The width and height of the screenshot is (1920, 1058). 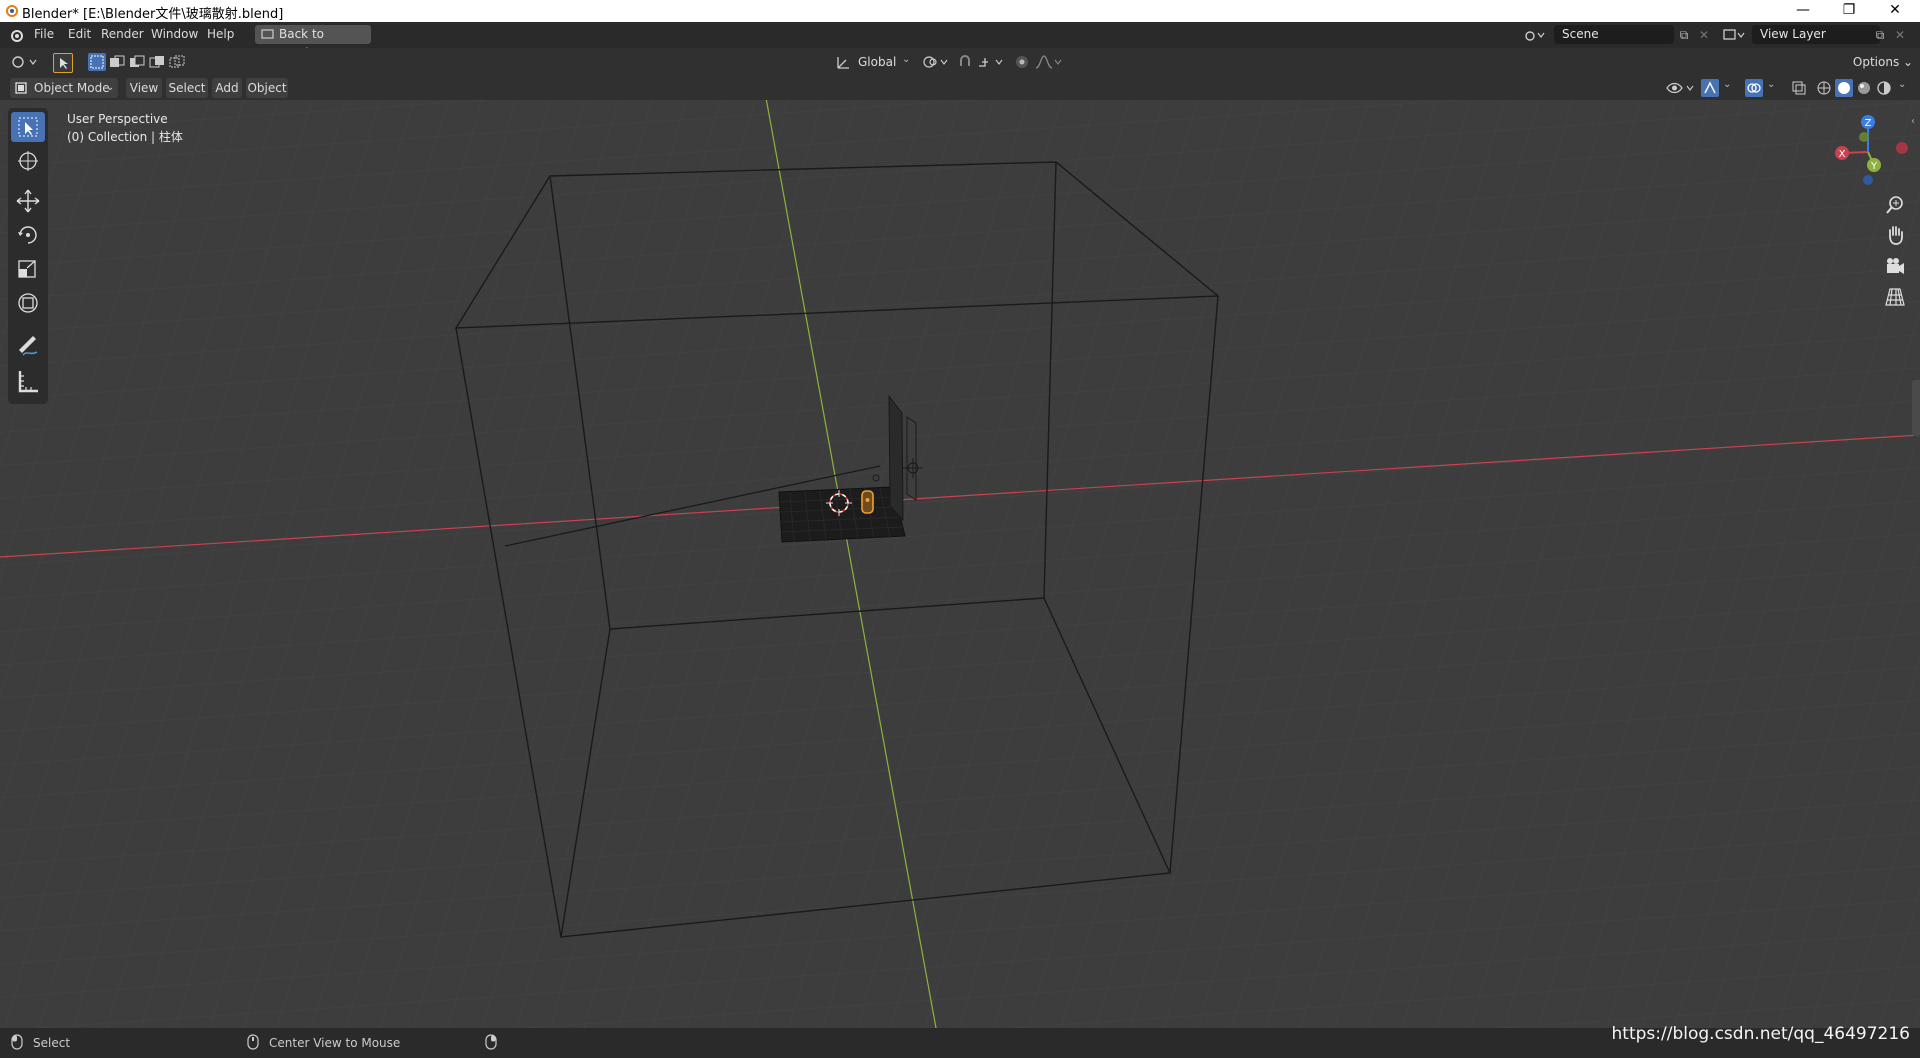 I want to click on annotate-pencil-icon, so click(x=28, y=346).